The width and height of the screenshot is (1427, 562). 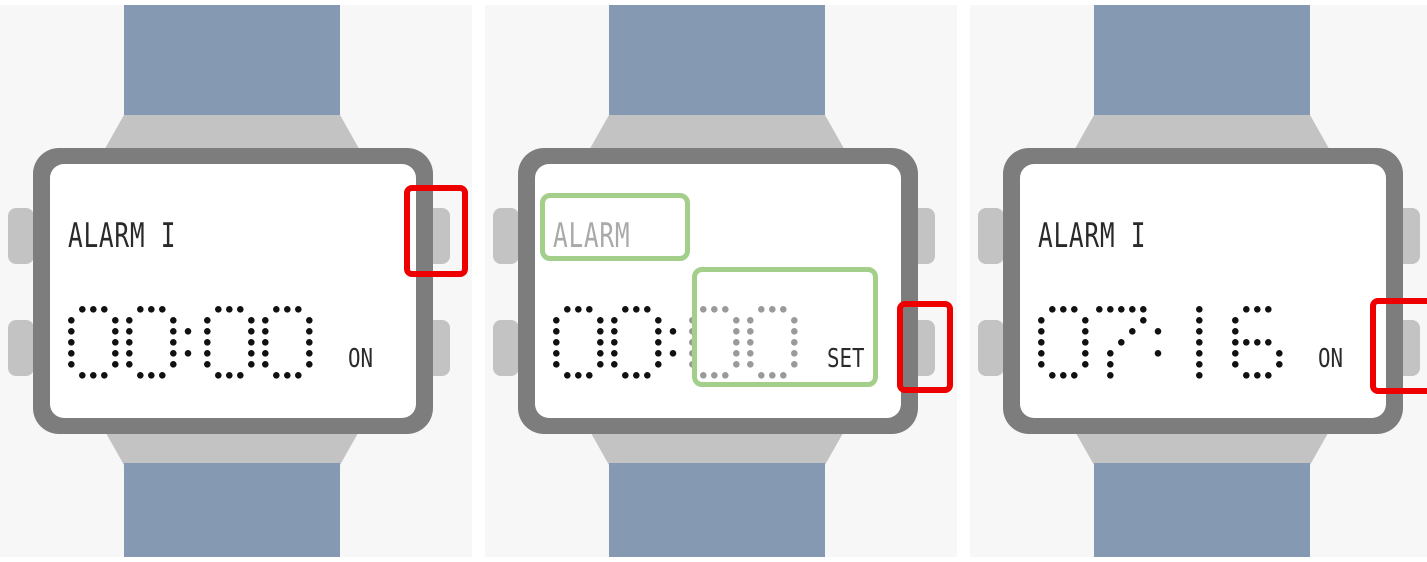 What do you see at coordinates (785, 327) in the screenshot?
I see `highlight-minutes-digits` at bounding box center [785, 327].